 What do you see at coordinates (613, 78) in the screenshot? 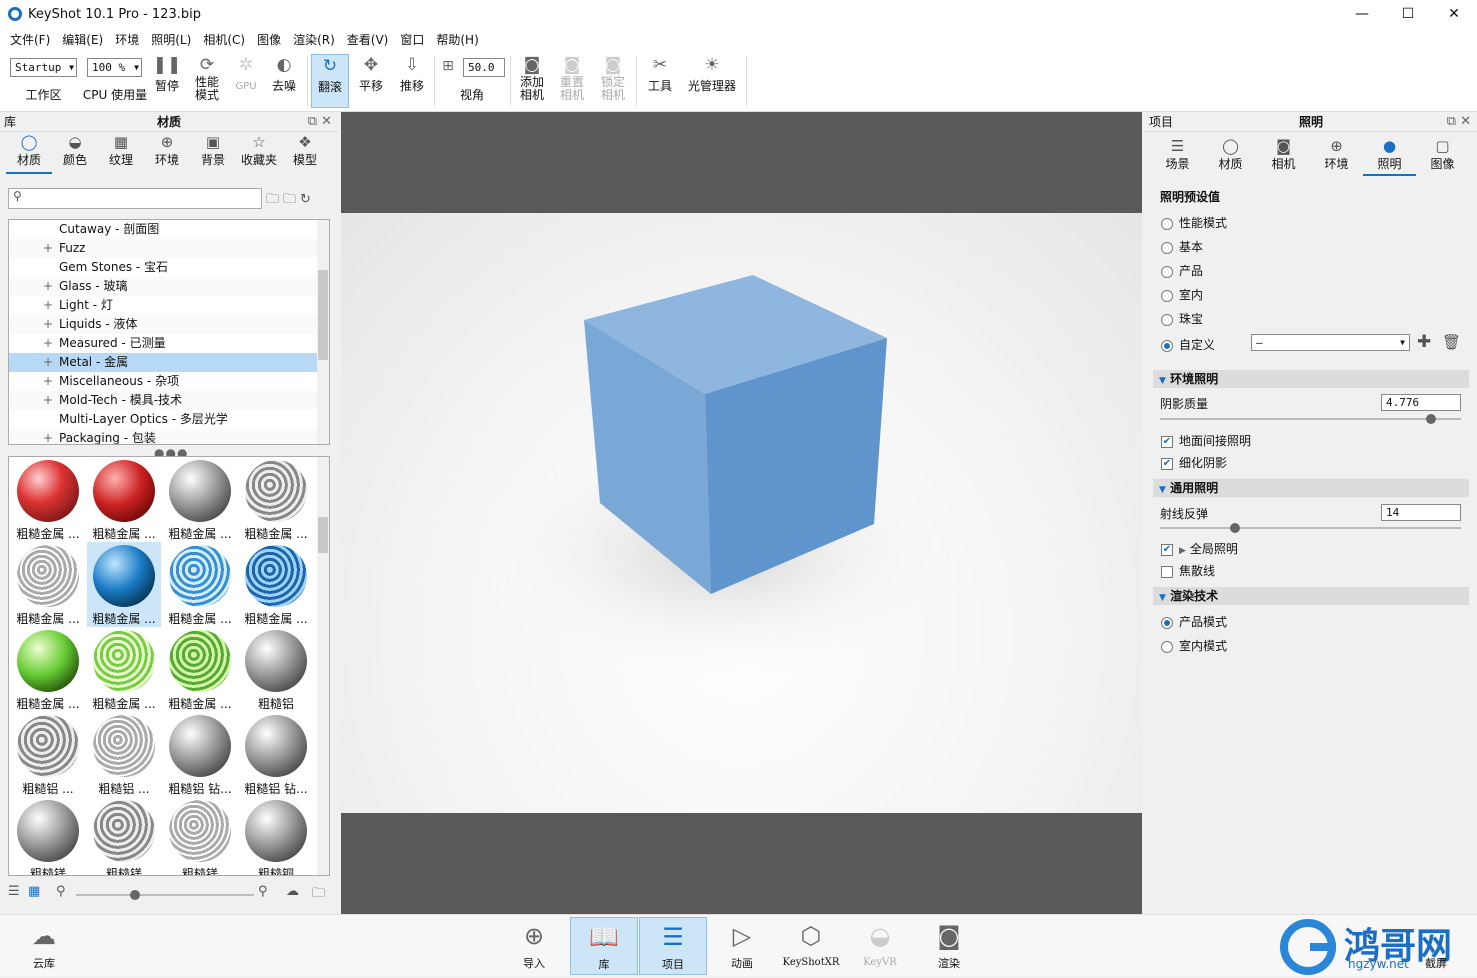
I see `lock-camera-button: ◙ 锁定 相机` at bounding box center [613, 78].